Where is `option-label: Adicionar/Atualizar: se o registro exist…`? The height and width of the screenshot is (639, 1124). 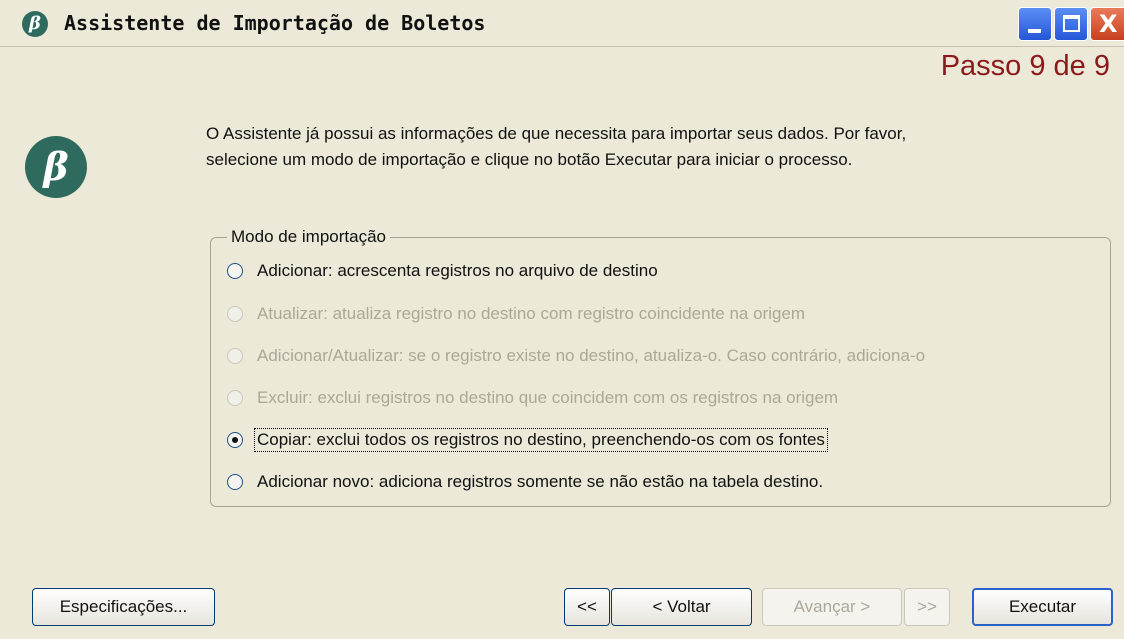
option-label: Adicionar/Atualizar: se o registro exist… is located at coordinates (591, 355).